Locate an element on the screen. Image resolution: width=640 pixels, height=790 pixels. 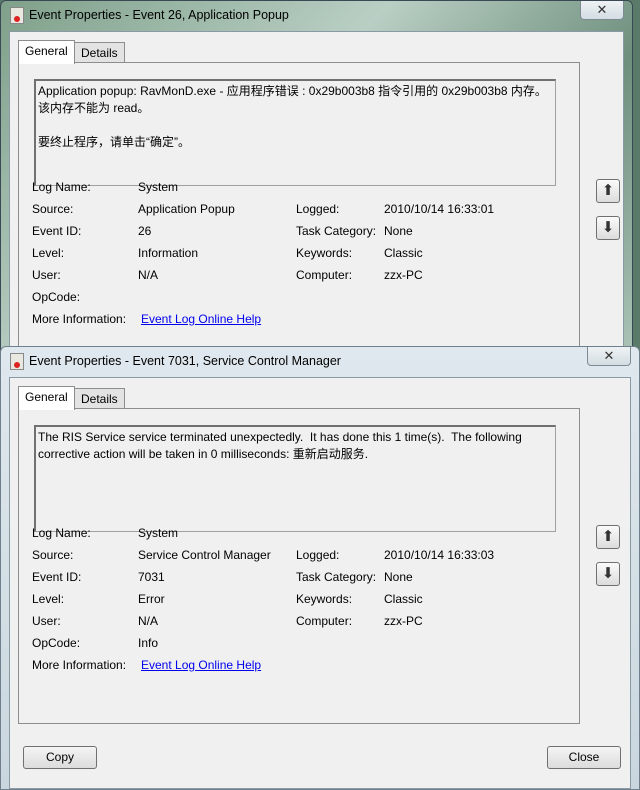
event-id-value: 7031 is located at coordinates (151, 577).